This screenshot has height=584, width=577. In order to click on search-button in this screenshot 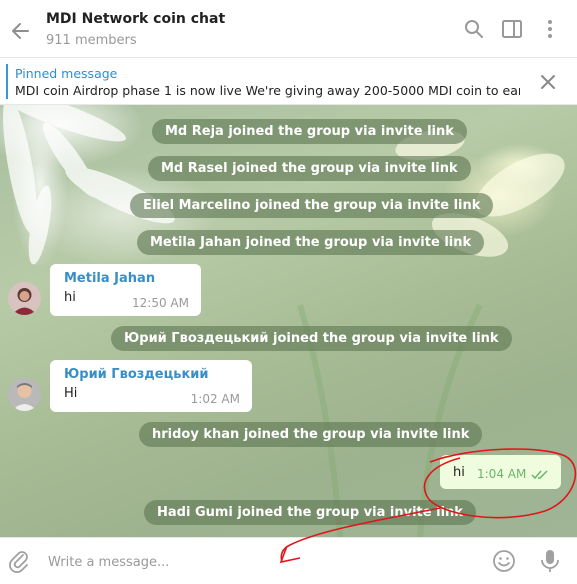, I will do `click(474, 29)`.